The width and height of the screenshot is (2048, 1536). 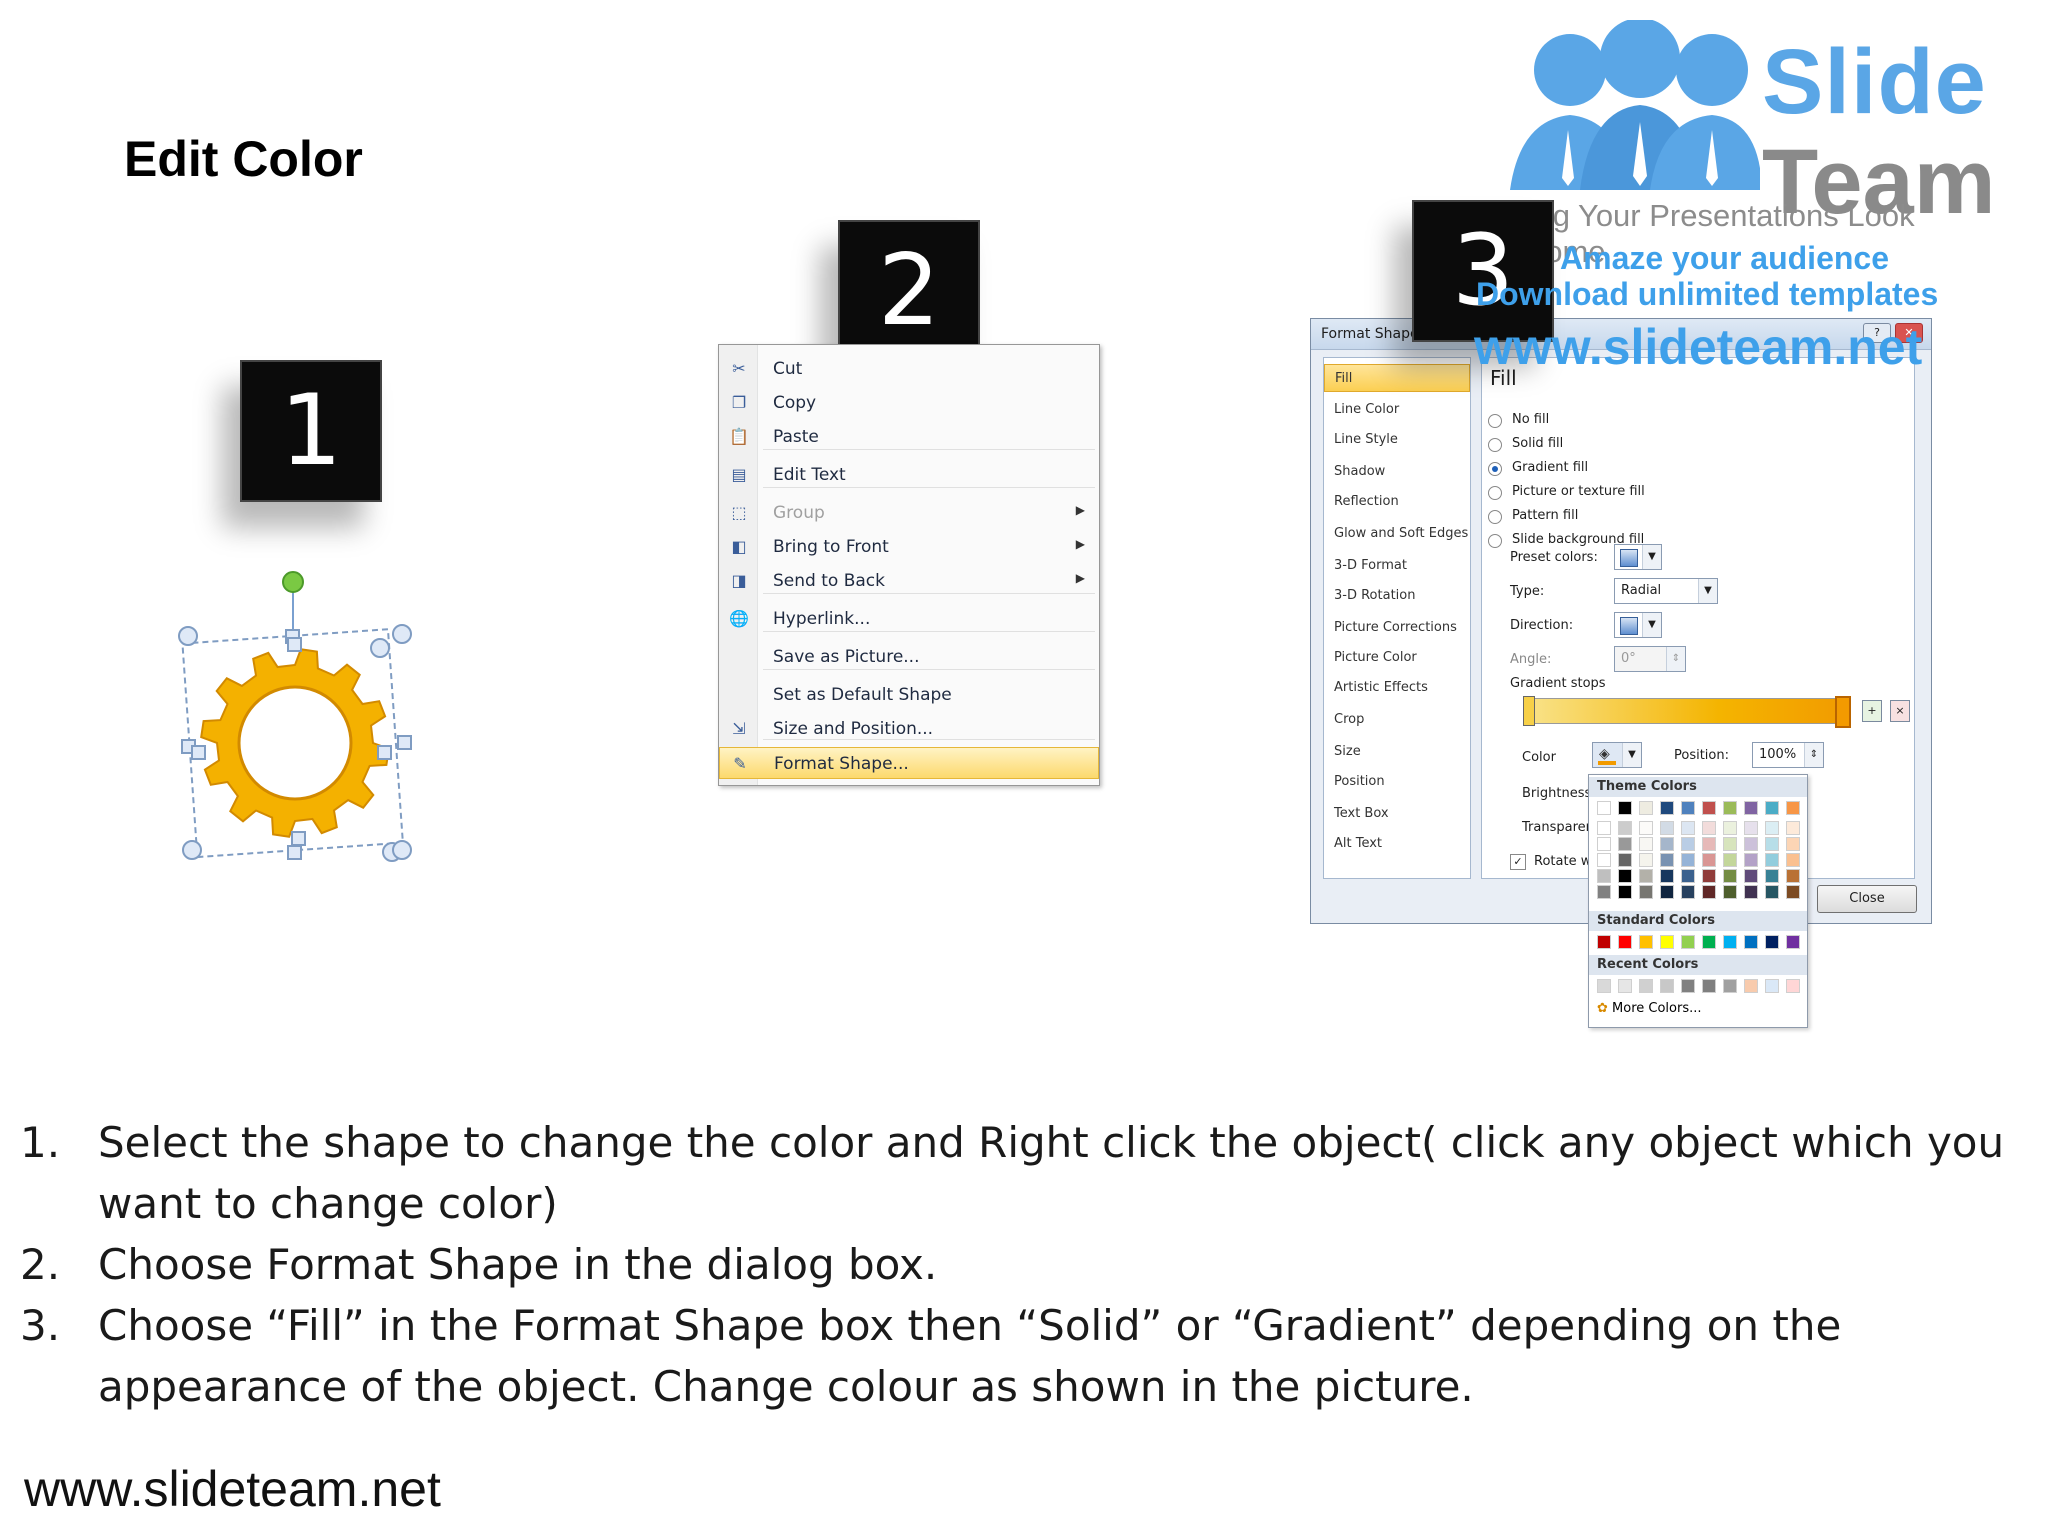 I want to click on sidebar-item-size: Size, so click(x=1397, y=752).